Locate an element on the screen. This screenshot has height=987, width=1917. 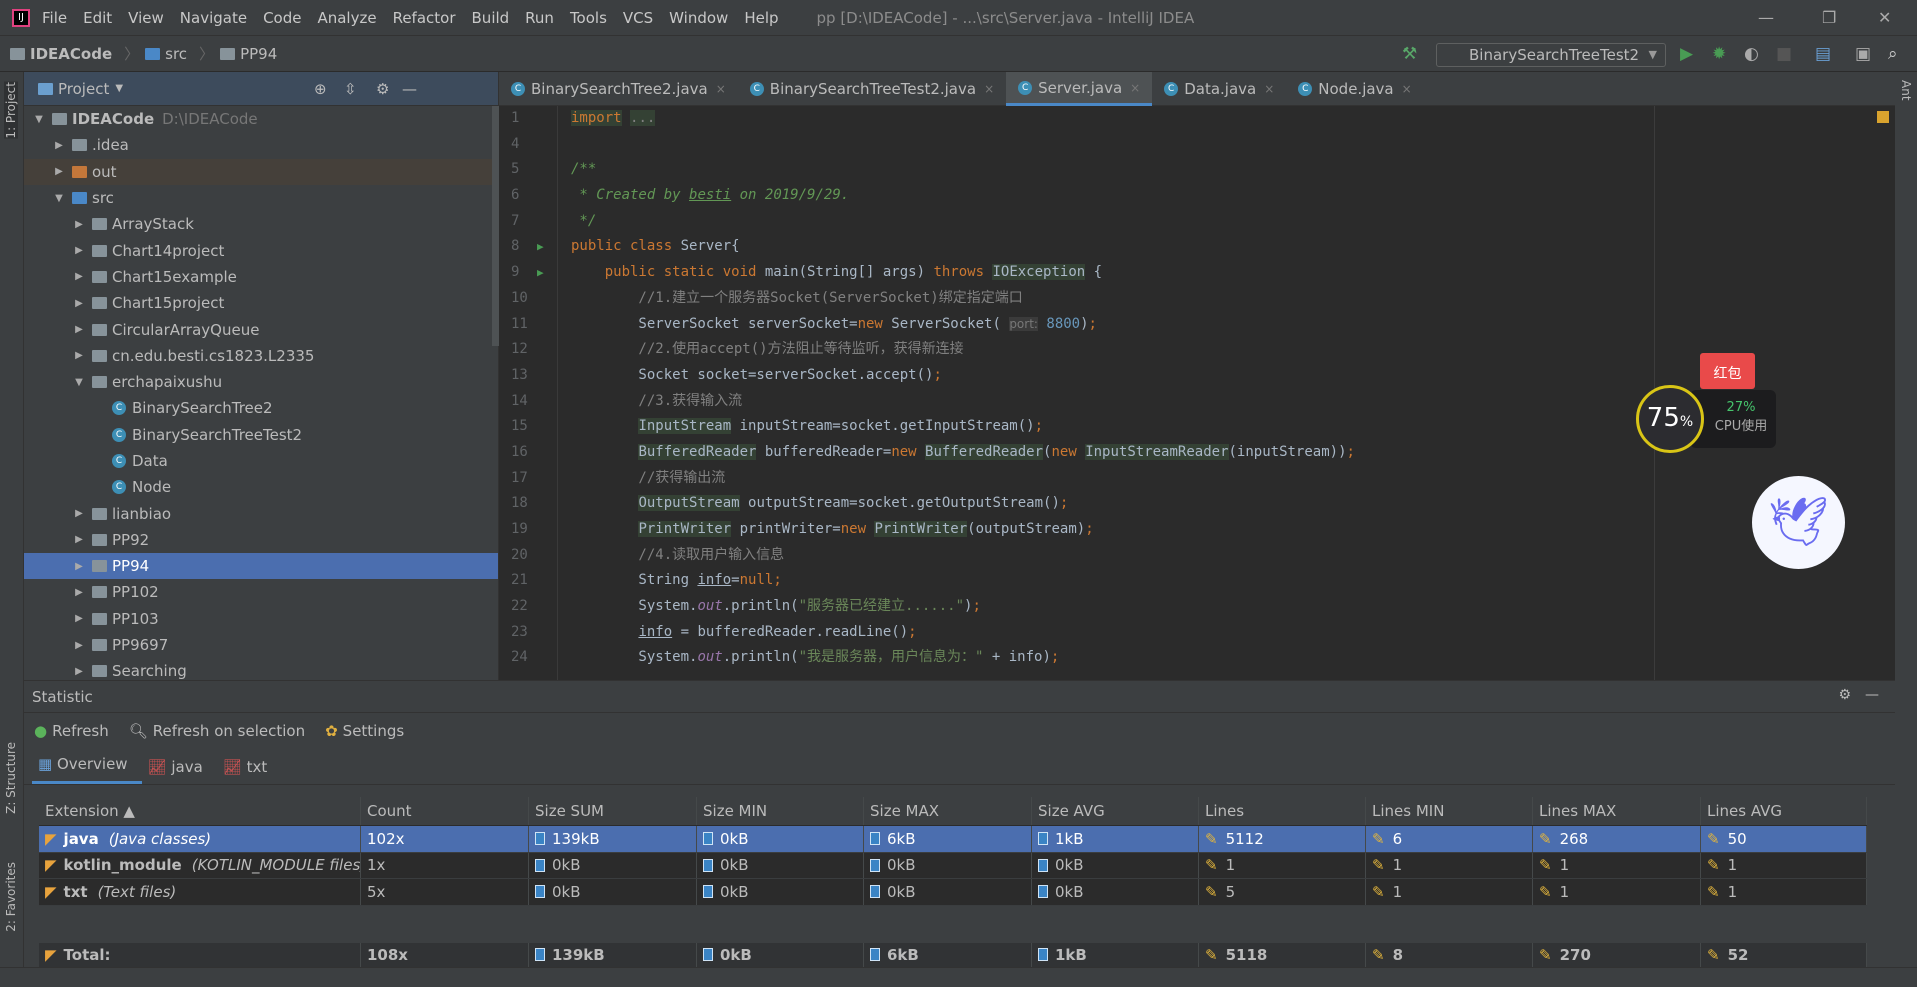
menu-view: View is located at coordinates (146, 18).